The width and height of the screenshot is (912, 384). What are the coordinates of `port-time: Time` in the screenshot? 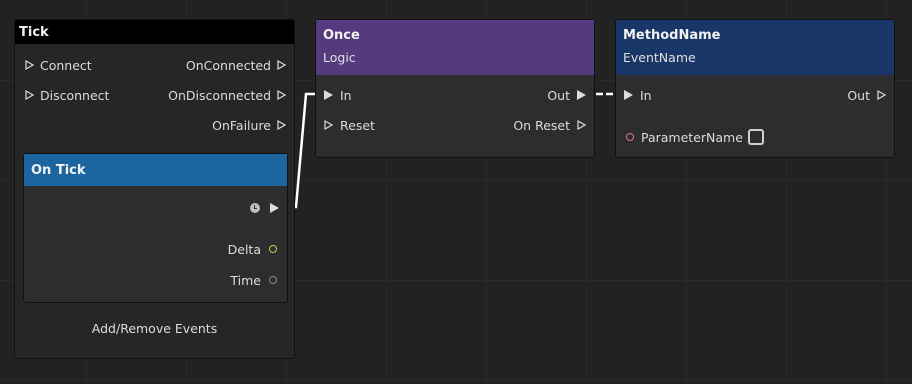 It's located at (253, 280).